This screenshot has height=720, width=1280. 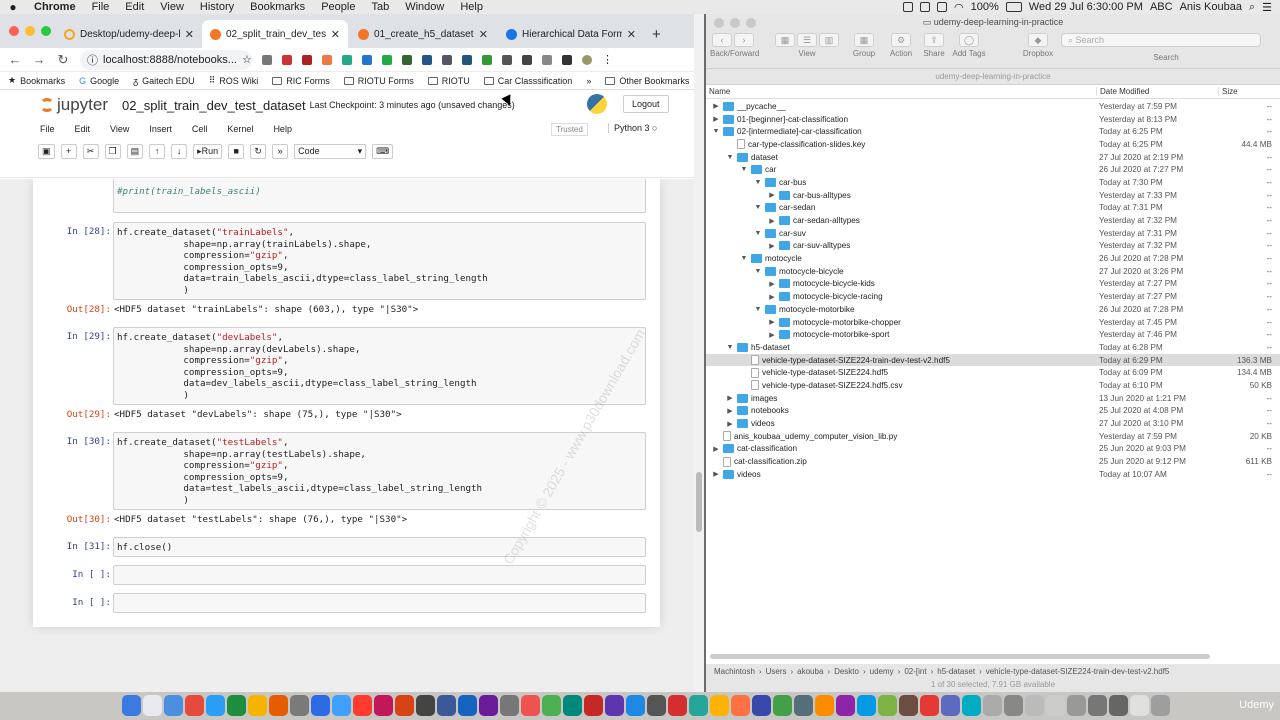 I want to click on bookmark-star-icon: ☆, so click(x=247, y=59).